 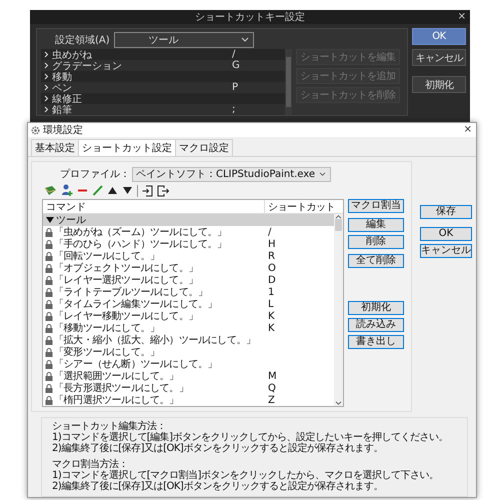 I want to click on window-title: ショートカットキー設定, so click(x=250, y=17).